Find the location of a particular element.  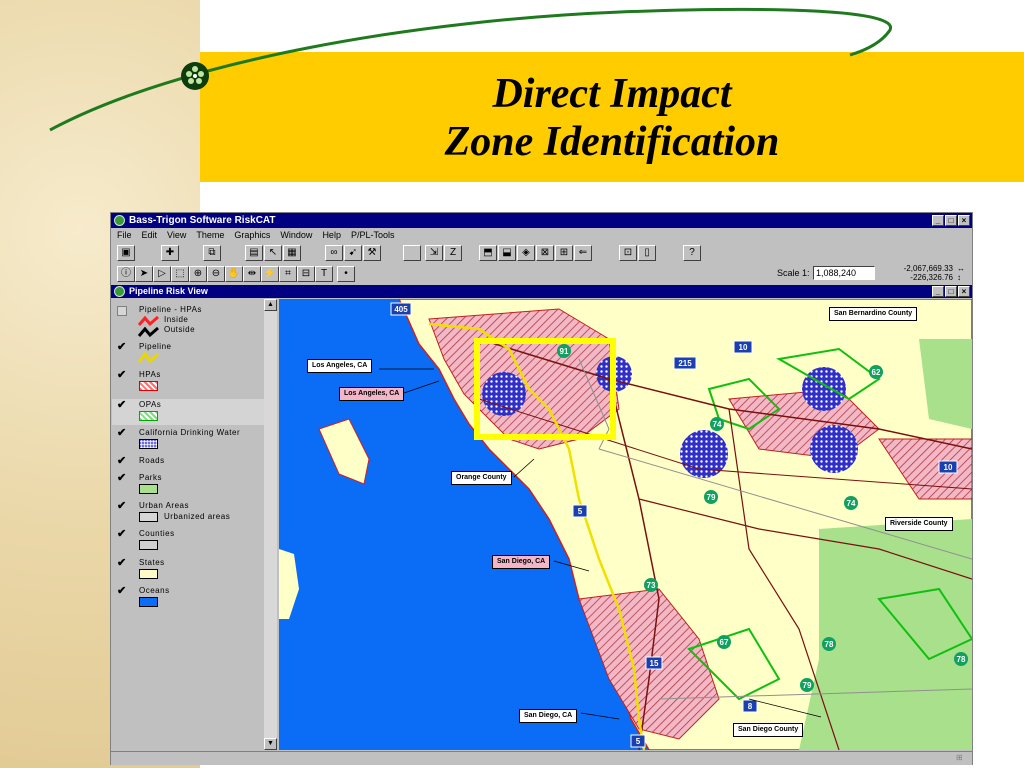

point-tool-icon: • is located at coordinates (346, 274).